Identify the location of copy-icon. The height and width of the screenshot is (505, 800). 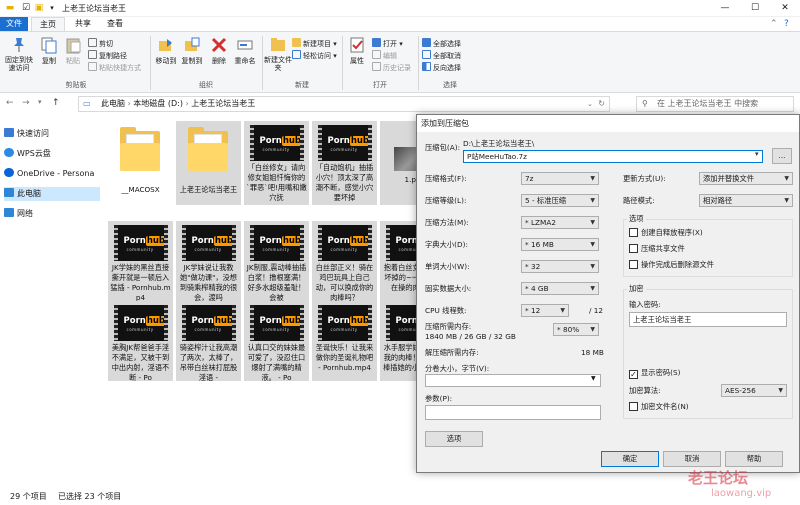
(49, 45).